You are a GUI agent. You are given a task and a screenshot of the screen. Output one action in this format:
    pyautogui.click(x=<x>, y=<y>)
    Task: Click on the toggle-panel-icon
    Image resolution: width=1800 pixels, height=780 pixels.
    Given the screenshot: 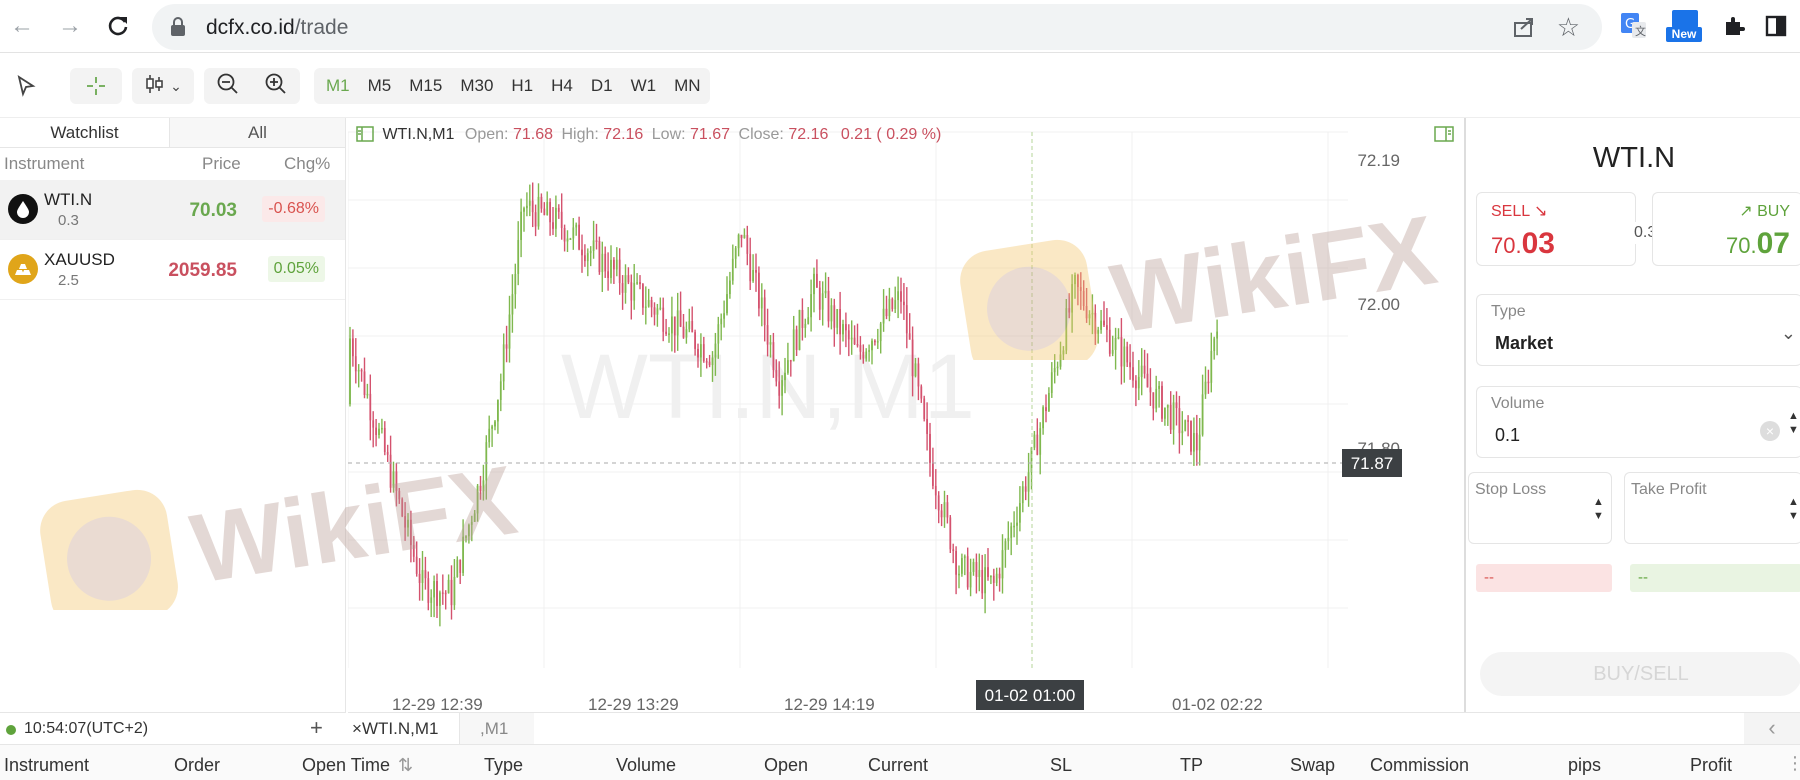 What is the action you would take?
    pyautogui.click(x=1444, y=136)
    